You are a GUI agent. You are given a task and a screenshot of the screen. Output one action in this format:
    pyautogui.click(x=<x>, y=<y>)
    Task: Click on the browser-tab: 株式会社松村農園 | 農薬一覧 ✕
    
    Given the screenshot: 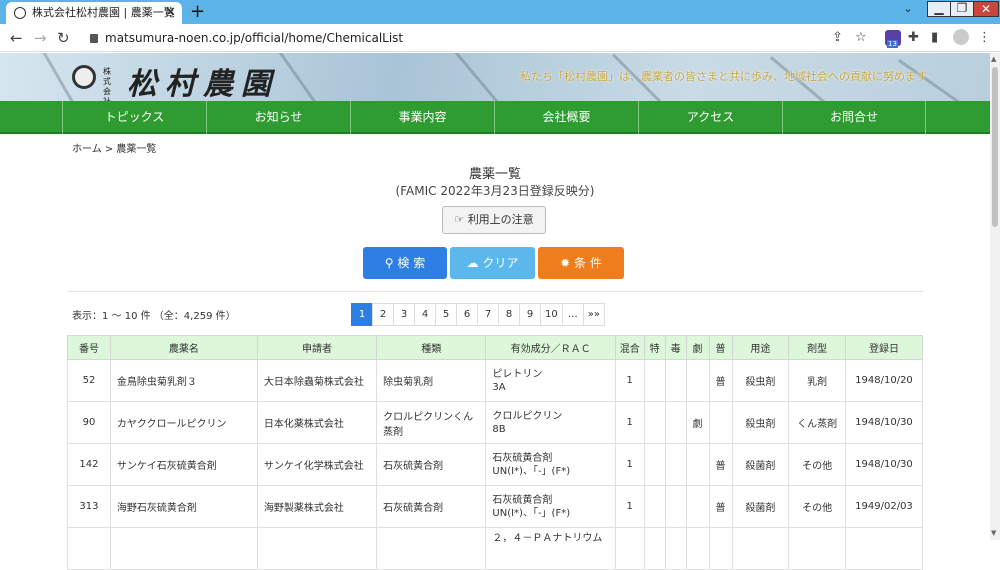 What is the action you would take?
    pyautogui.click(x=94, y=13)
    